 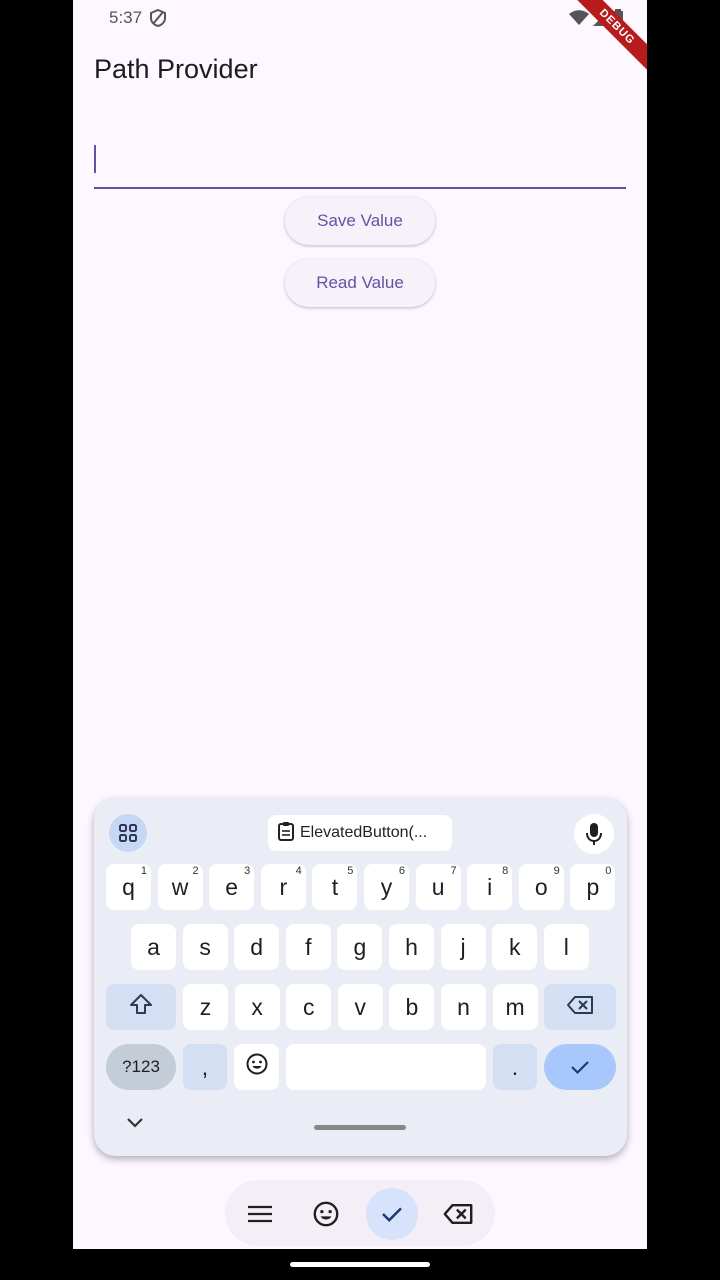 What do you see at coordinates (195, 871) in the screenshot?
I see `key-number-hint: 2` at bounding box center [195, 871].